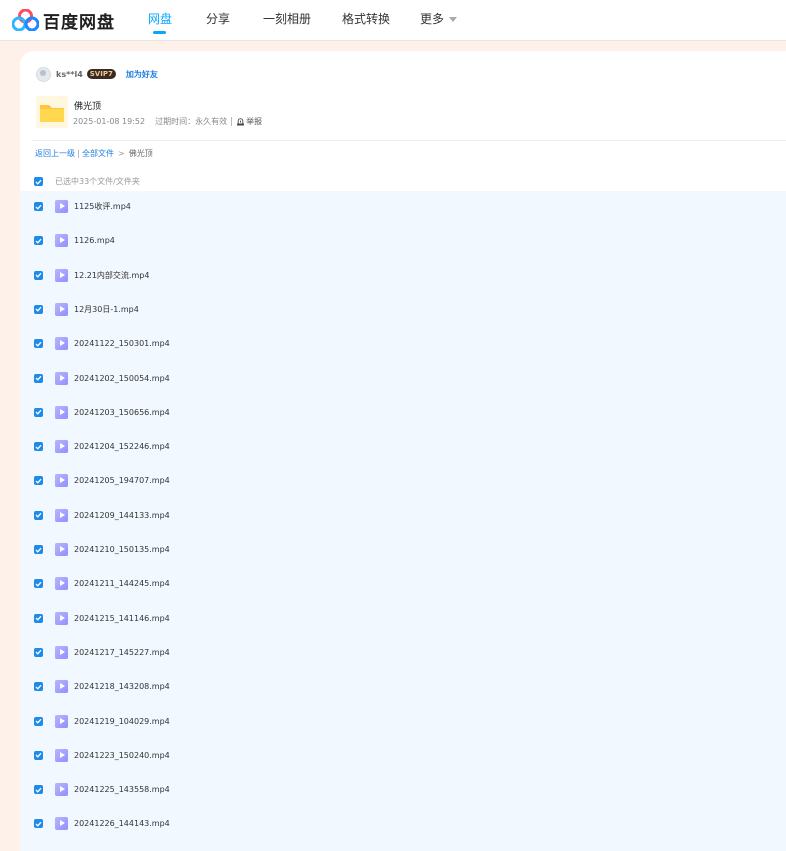 This screenshot has width=786, height=851. I want to click on breadcrumb: 返回上一级 全部文件 > 佛光顶, so click(94, 153).